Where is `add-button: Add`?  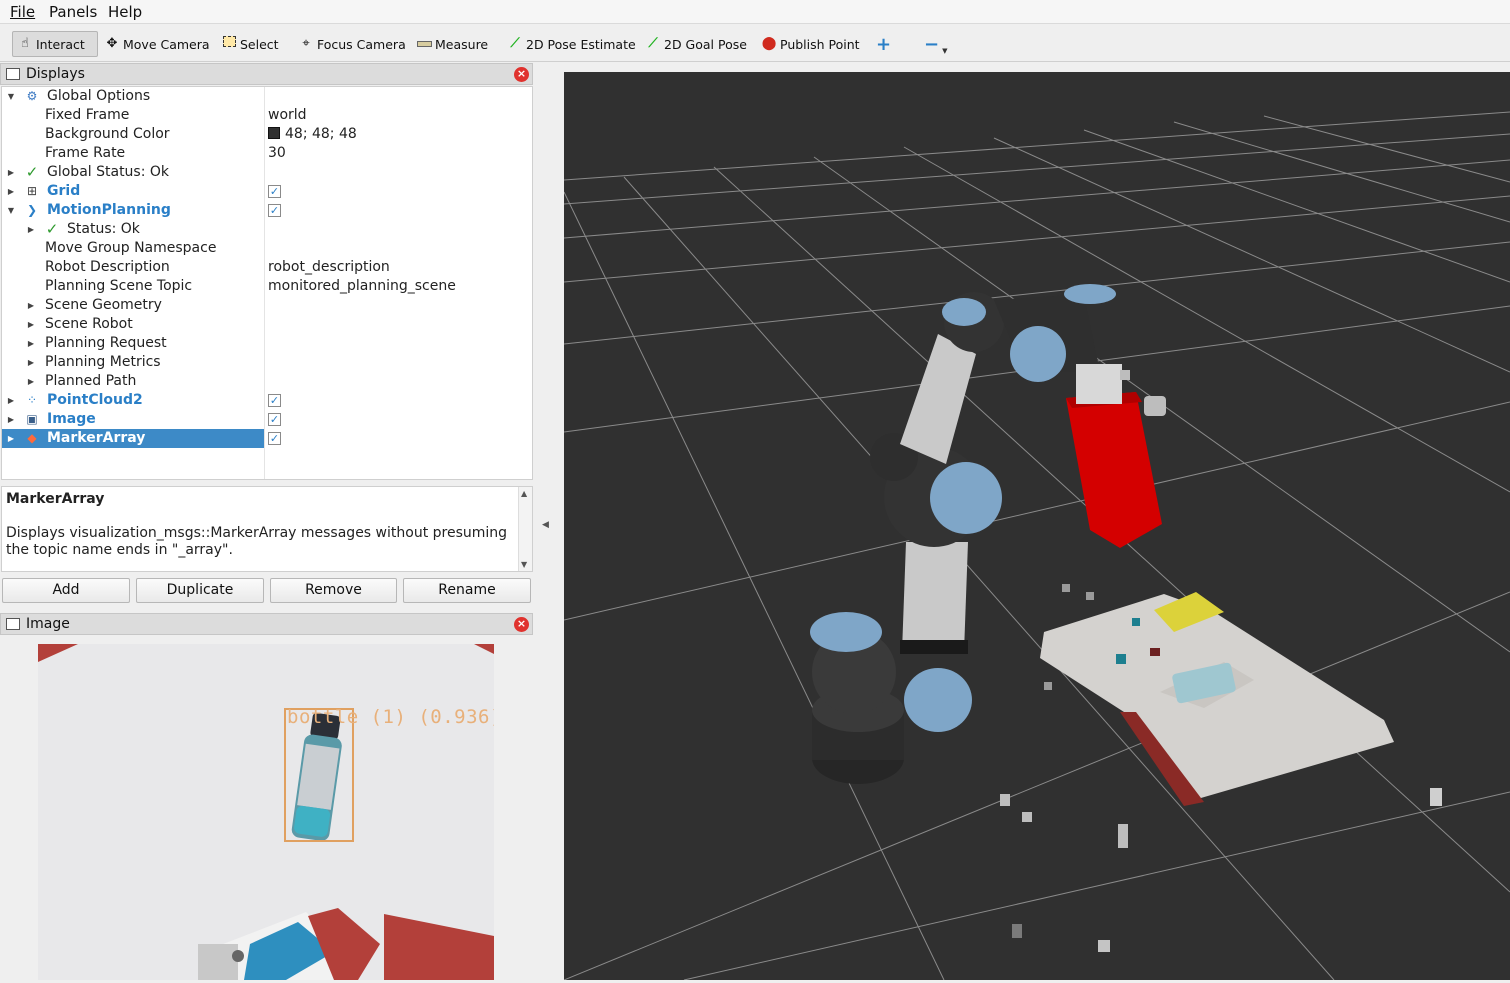
add-button: Add is located at coordinates (66, 590).